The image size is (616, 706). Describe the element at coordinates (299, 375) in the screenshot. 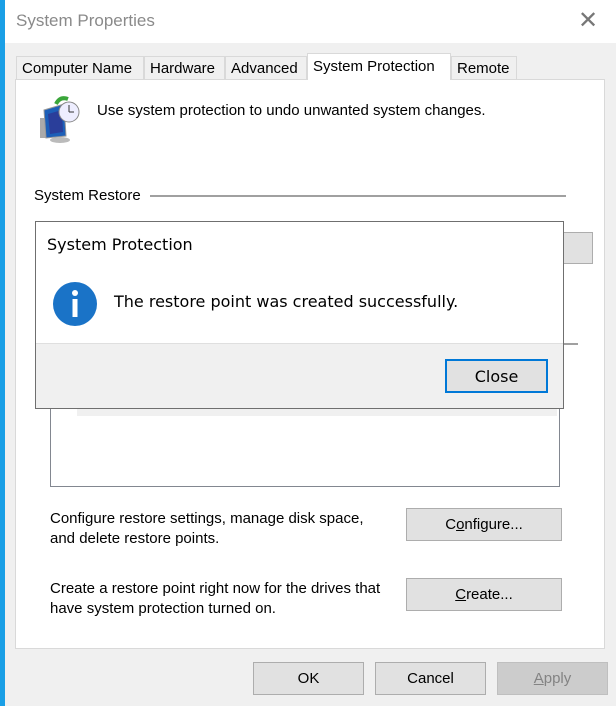

I see `dialog-footer: Close` at that location.